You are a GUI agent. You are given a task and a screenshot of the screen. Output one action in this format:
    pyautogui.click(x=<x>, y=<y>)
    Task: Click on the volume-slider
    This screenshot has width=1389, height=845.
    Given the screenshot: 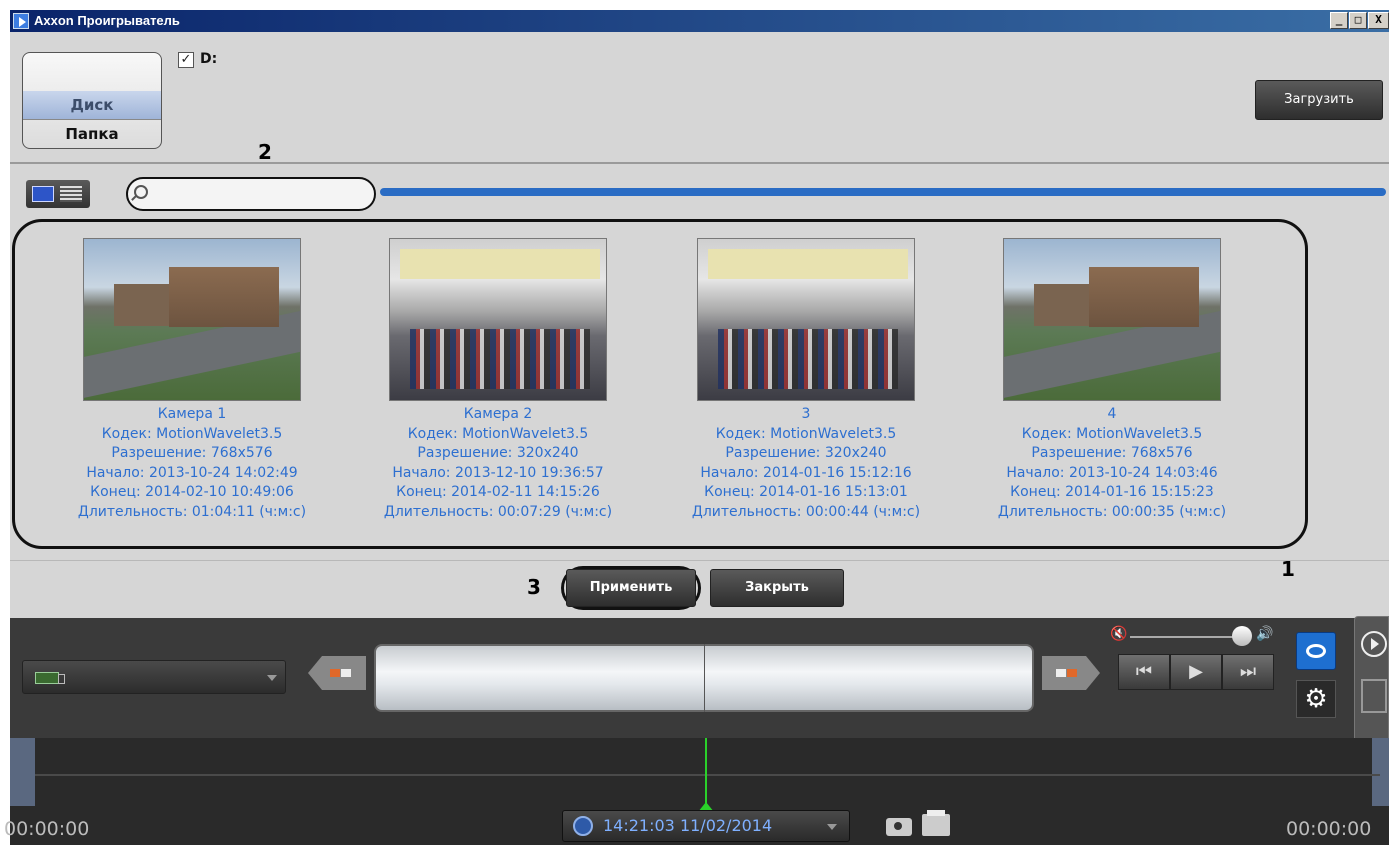 What is the action you would take?
    pyautogui.click(x=1185, y=637)
    